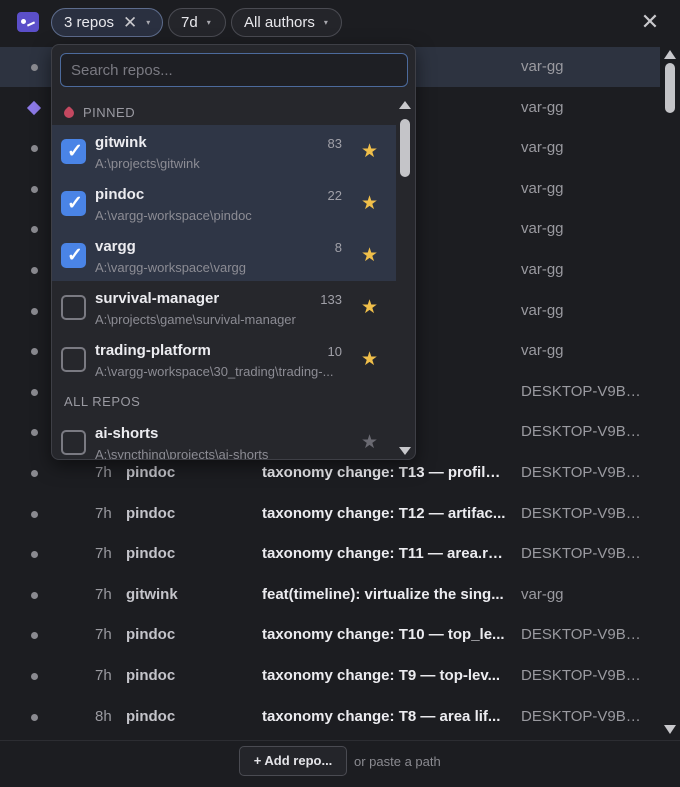  What do you see at coordinates (331, 299) in the screenshot?
I see `repo-commit-count: 133` at bounding box center [331, 299].